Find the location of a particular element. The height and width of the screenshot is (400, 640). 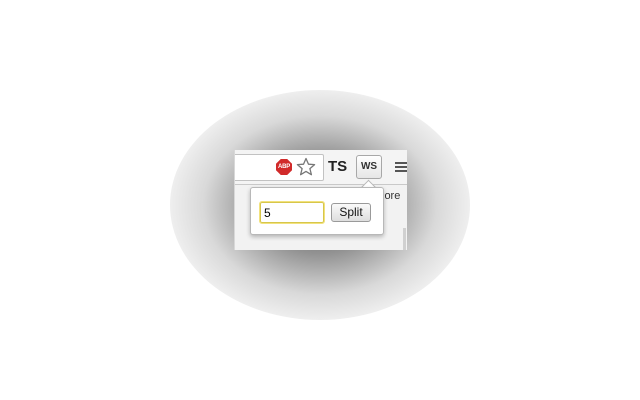

page-scrollbar is located at coordinates (404, 239).